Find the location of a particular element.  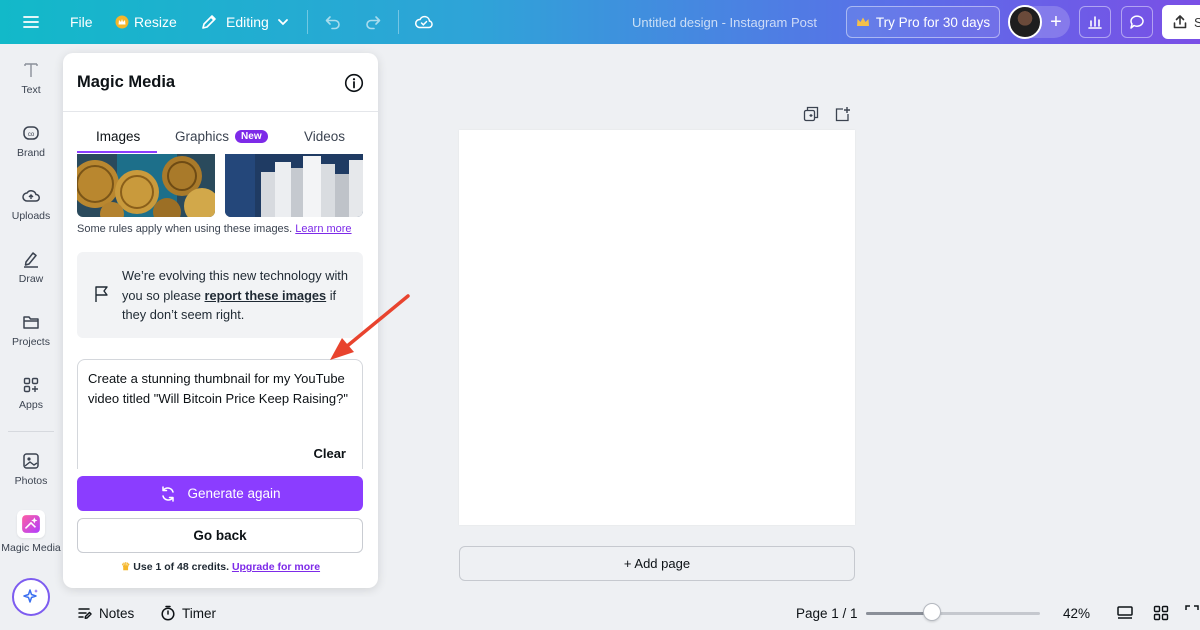

design-title: Untitled design - Instagram Post is located at coordinates (724, 22).